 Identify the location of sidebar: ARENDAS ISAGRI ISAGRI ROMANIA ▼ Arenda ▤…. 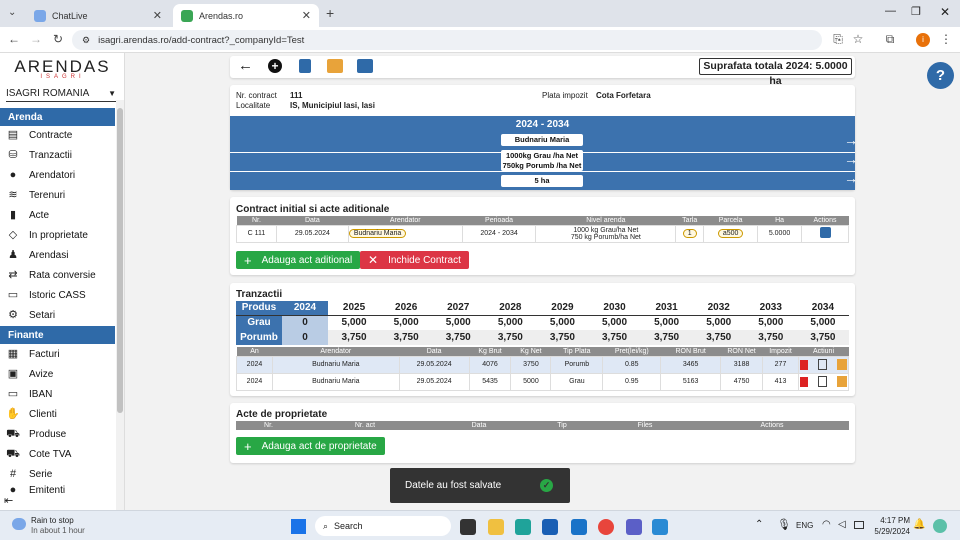
(62, 281).